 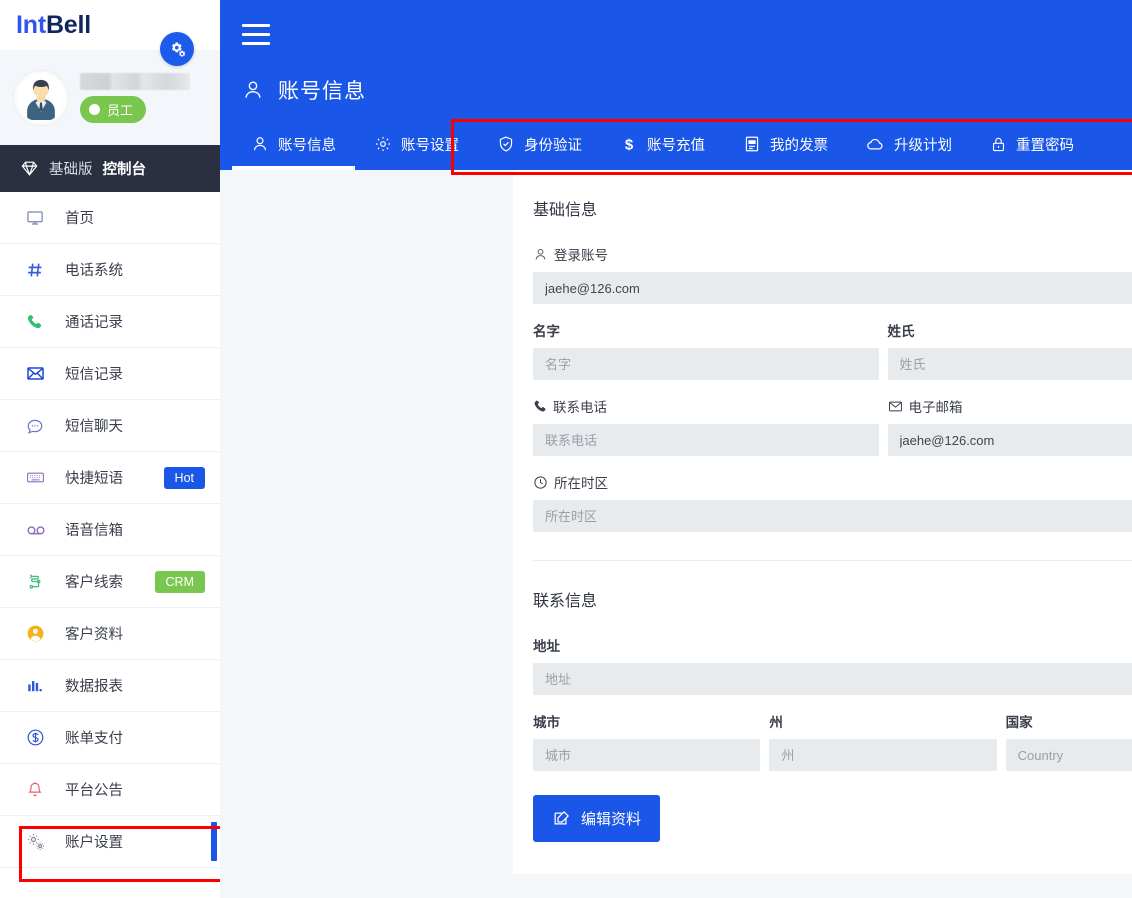 I want to click on sidebar-item-billing: 账单支付, so click(x=110, y=738).